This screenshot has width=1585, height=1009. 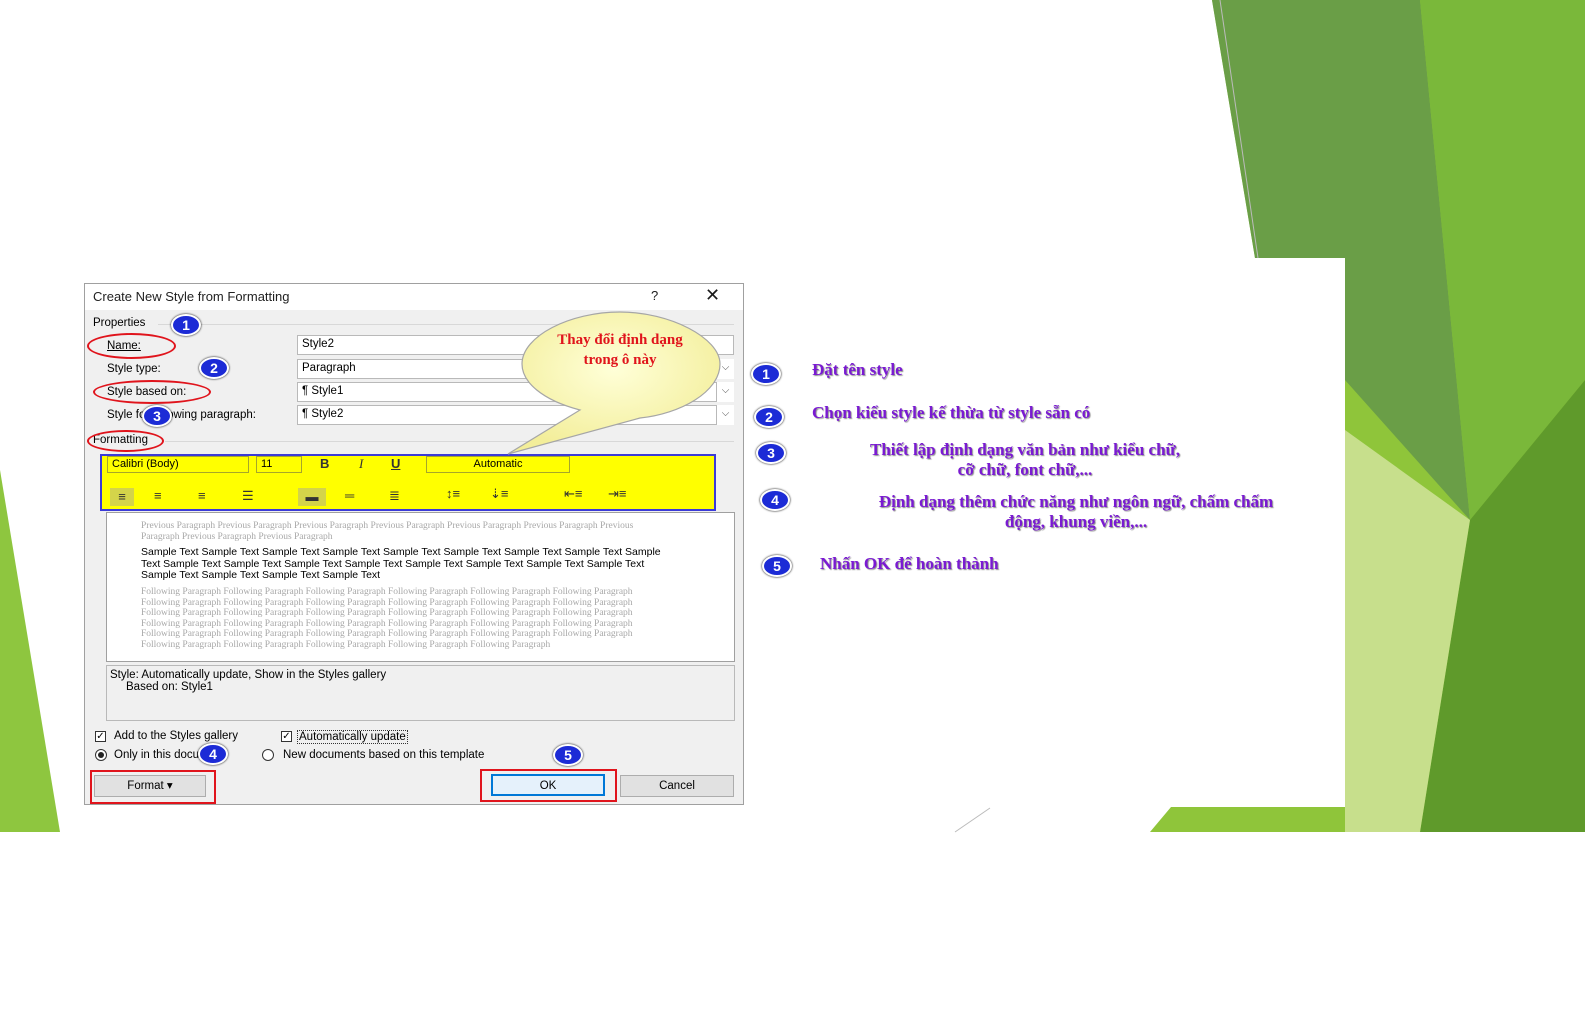 I want to click on one-half-spacing-icon: ═, so click(x=349, y=495).